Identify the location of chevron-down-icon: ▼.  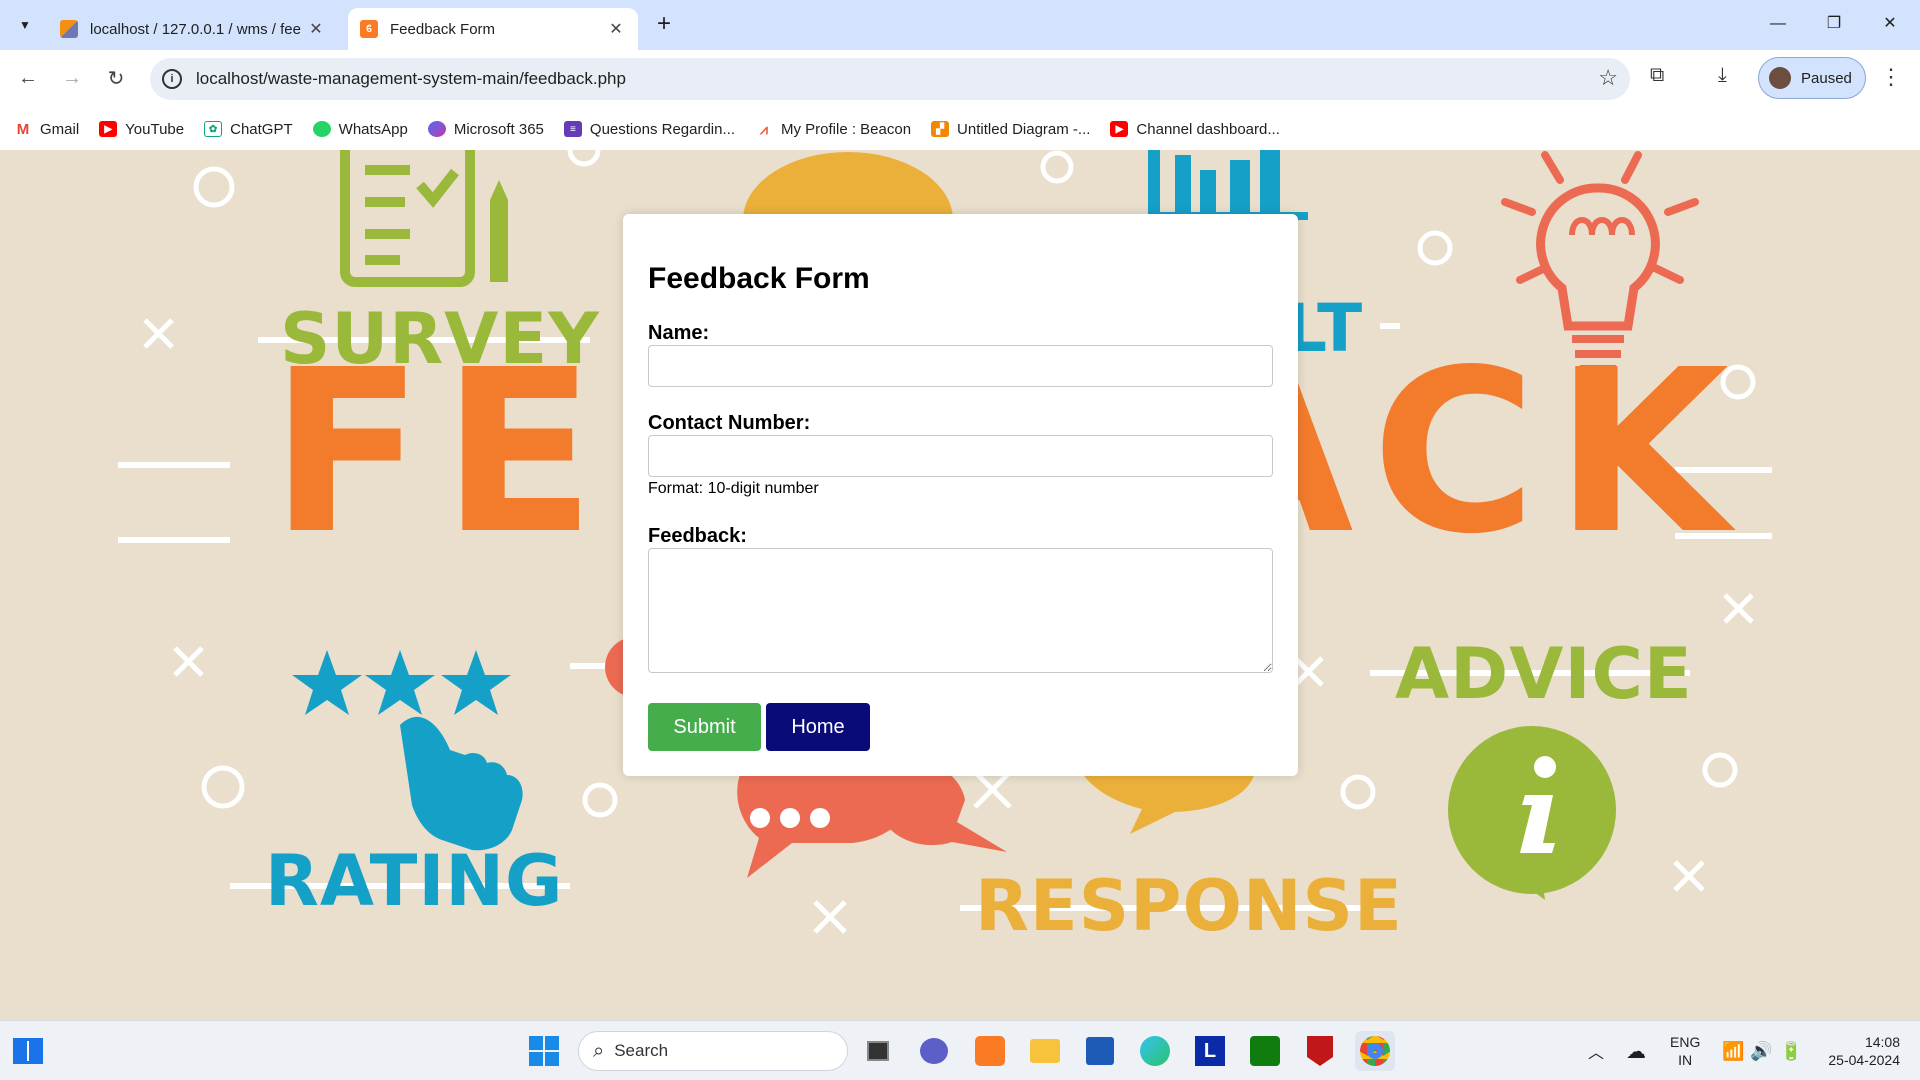
(25, 25).